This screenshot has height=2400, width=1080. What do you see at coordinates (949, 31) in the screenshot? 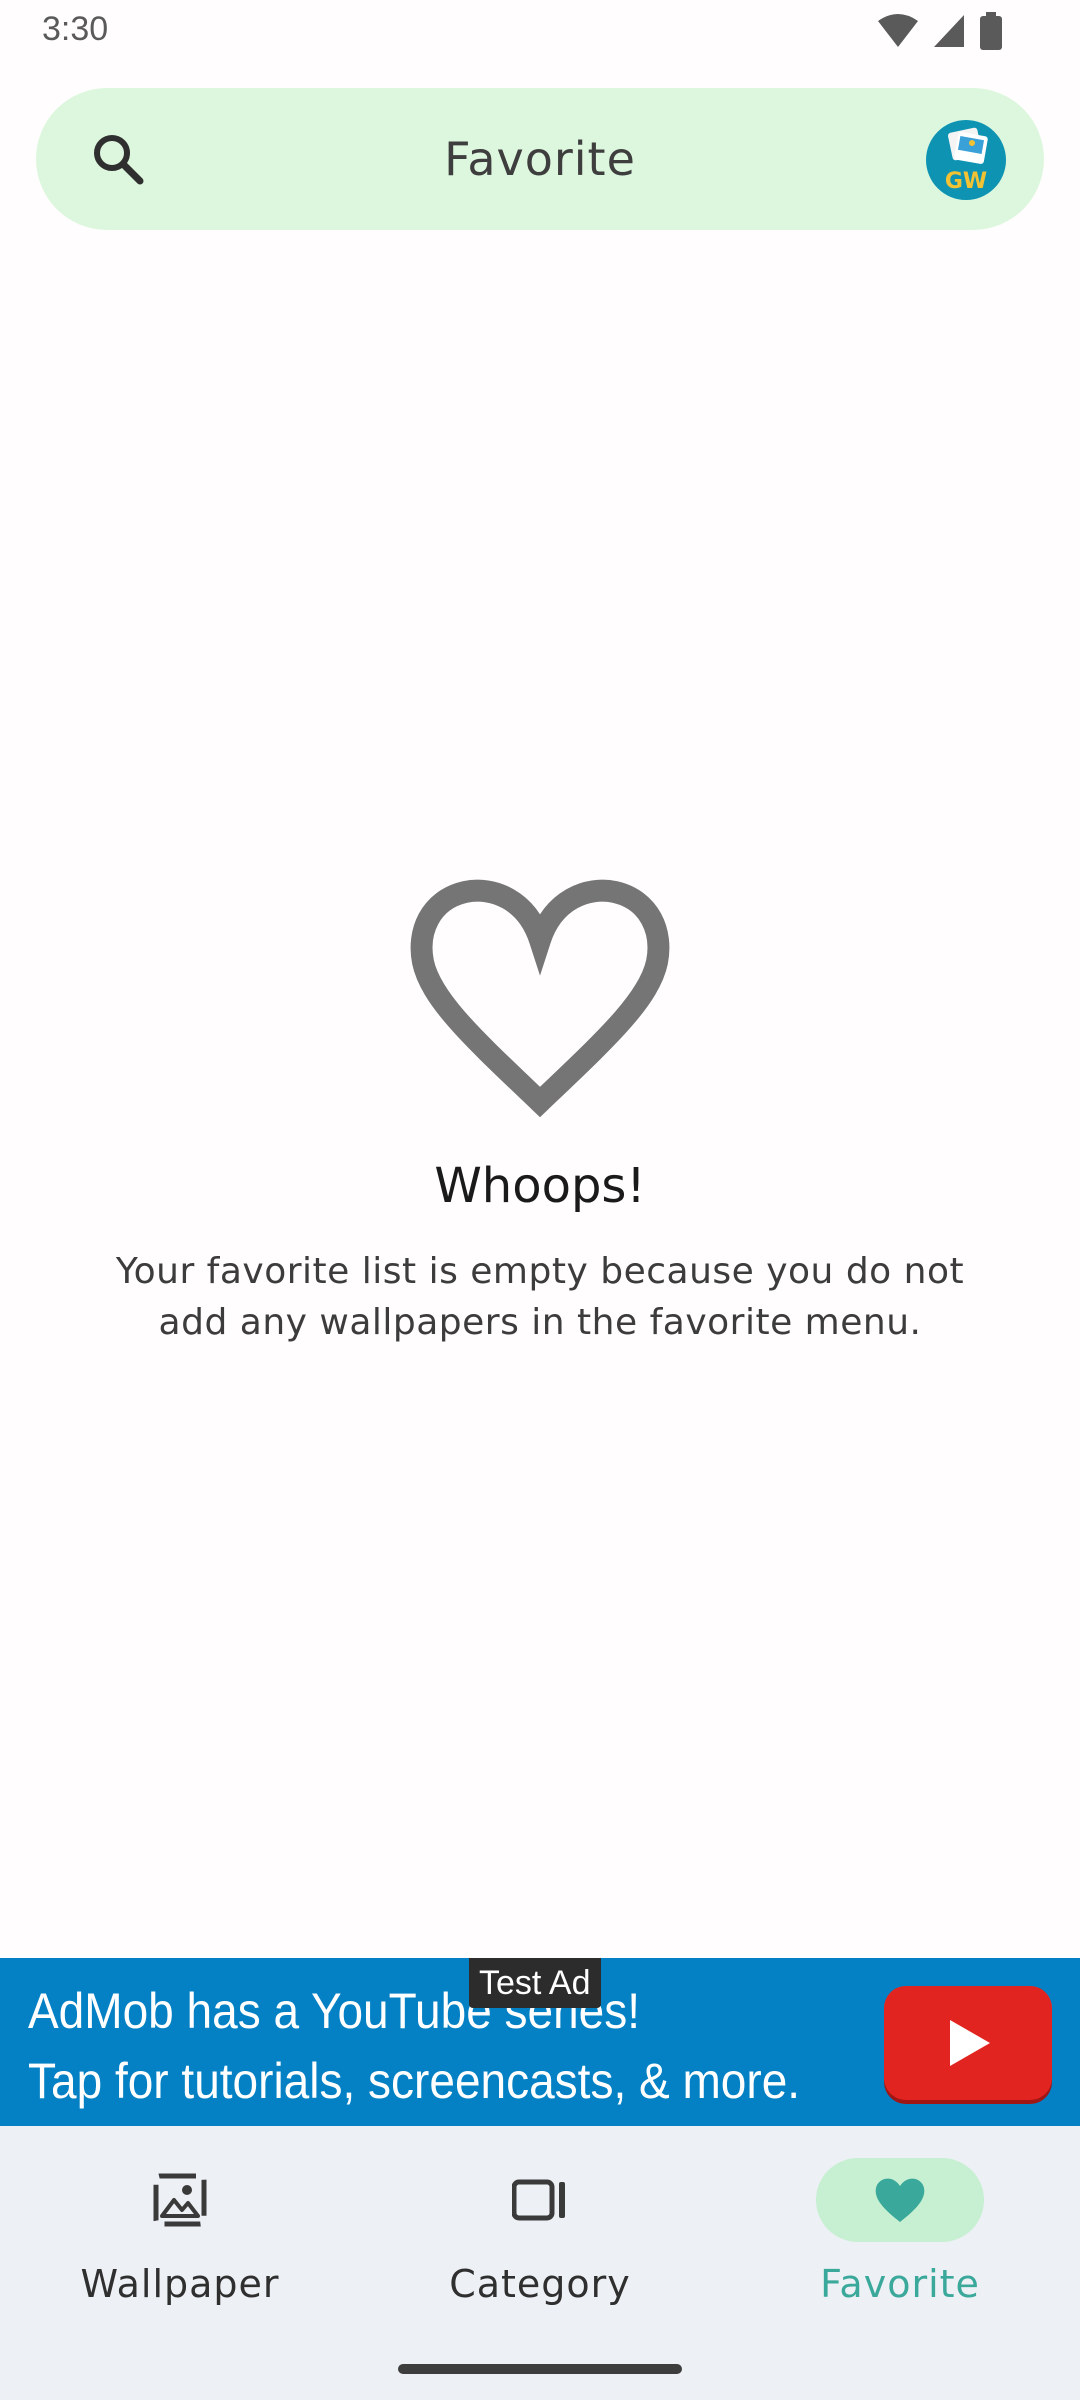
I see `signal-icon` at bounding box center [949, 31].